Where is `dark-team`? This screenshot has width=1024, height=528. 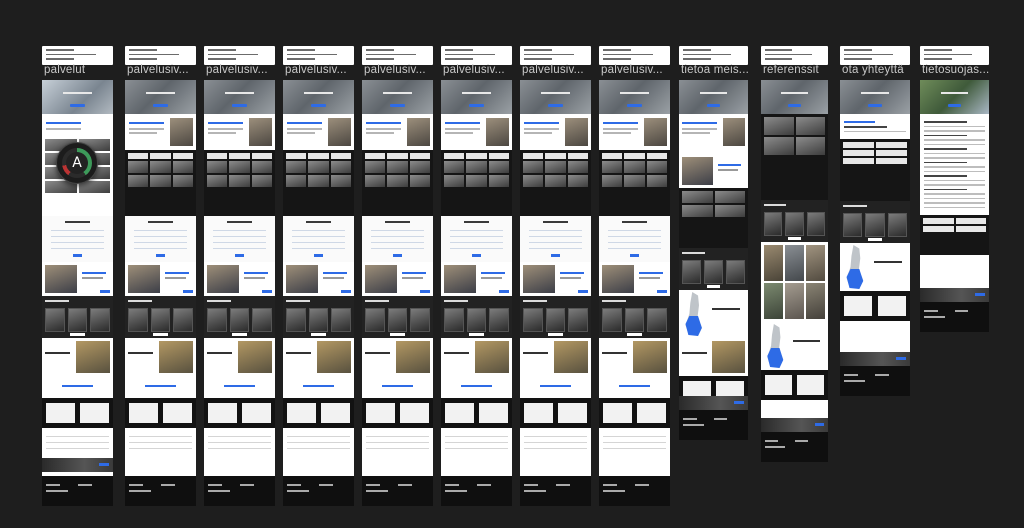 dark-team is located at coordinates (713, 218).